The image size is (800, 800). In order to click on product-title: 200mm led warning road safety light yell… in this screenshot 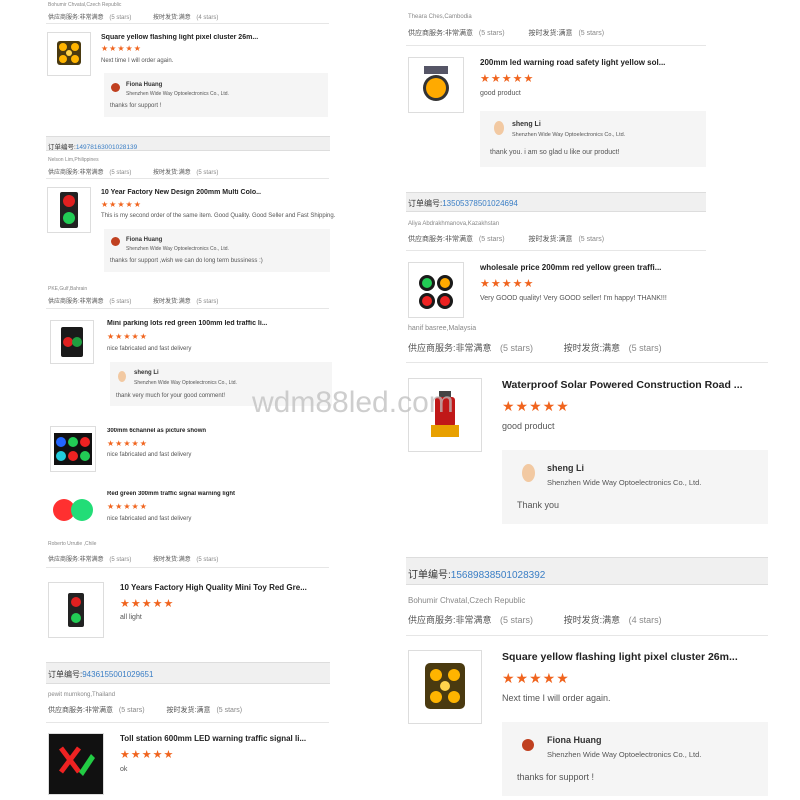, I will do `click(580, 62)`.